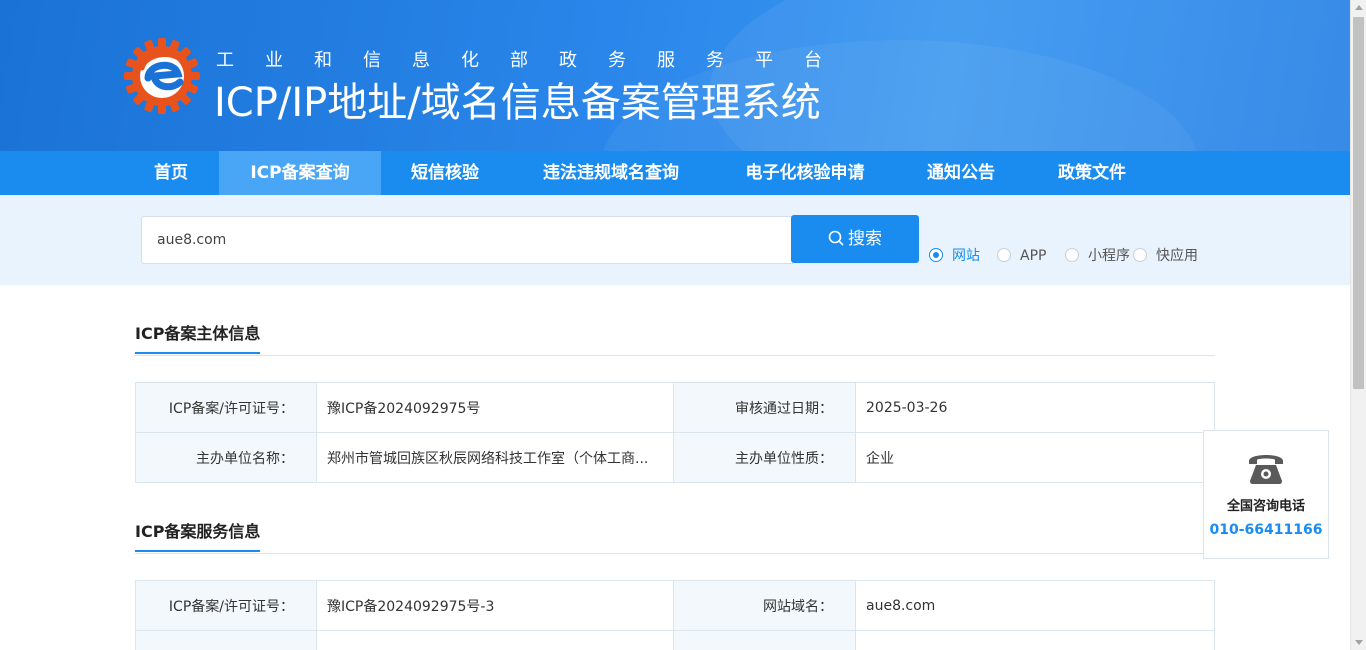 The image size is (1366, 650). I want to click on header-title: ICP/IP地址/域名信息备案管理系统, so click(517, 103).